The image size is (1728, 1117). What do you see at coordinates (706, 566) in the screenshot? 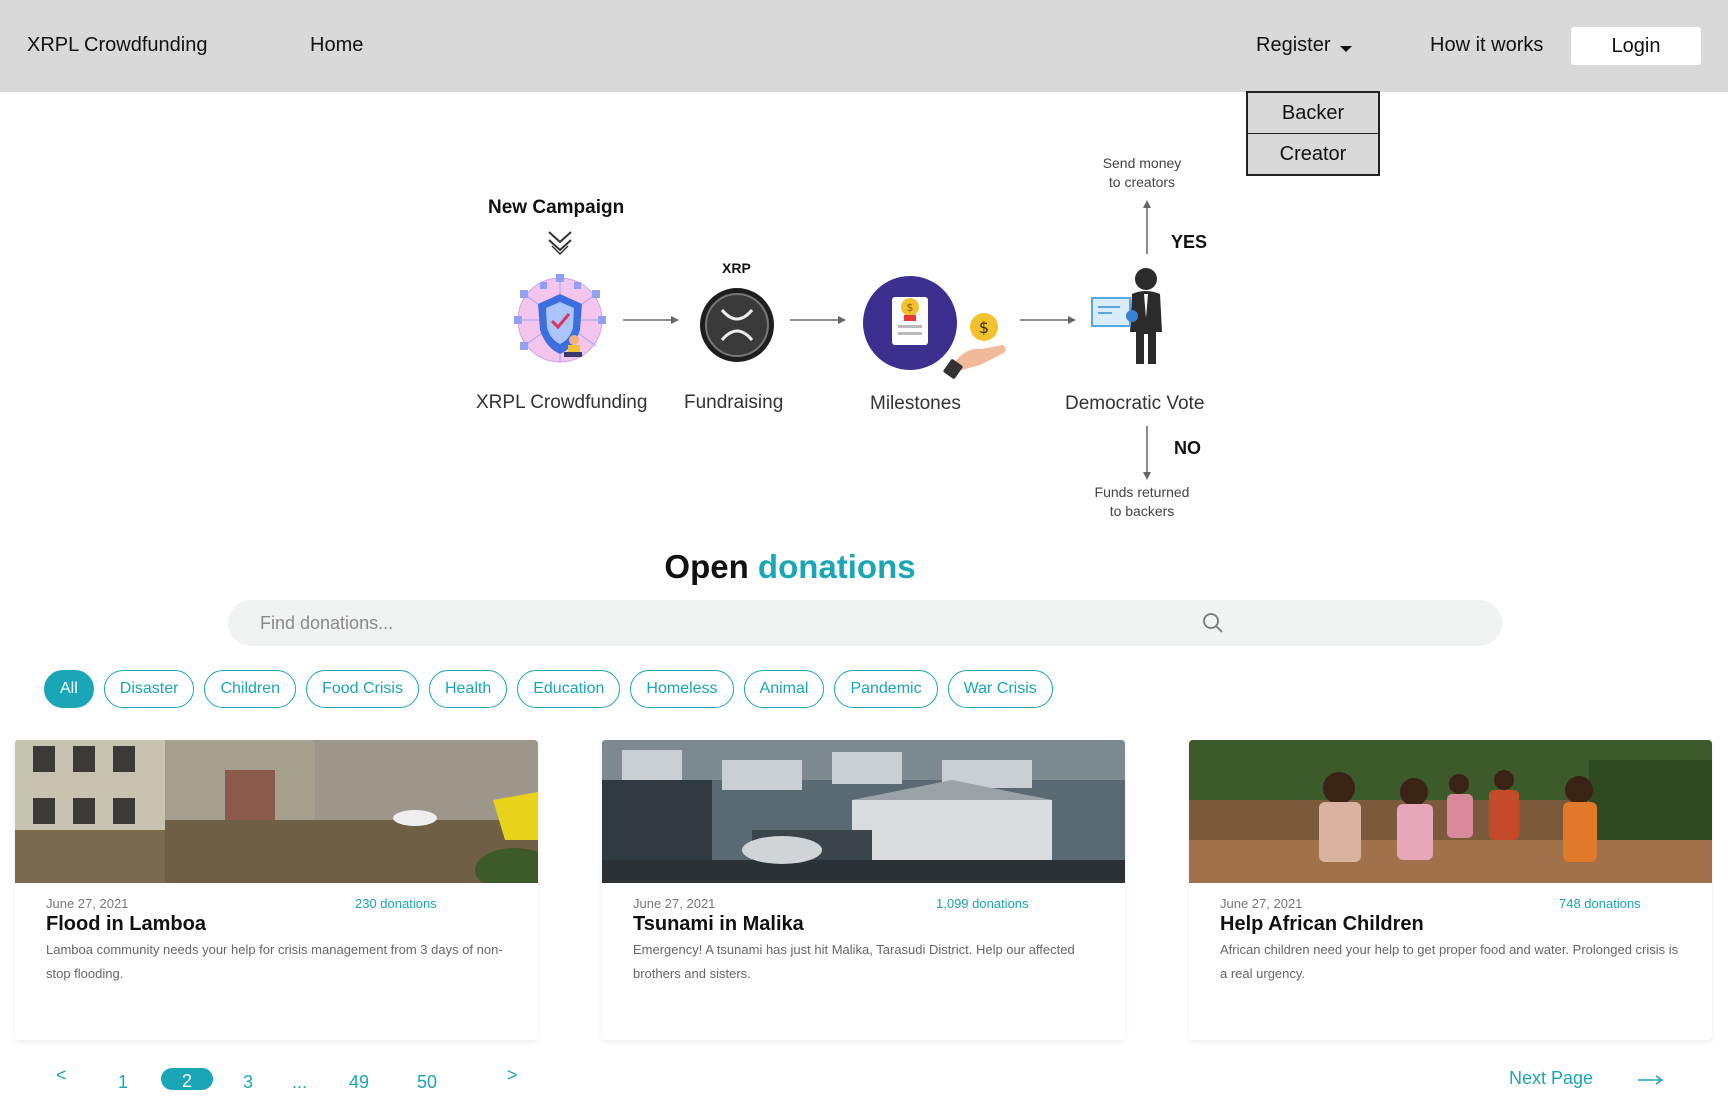
I see `section-title-main: Open` at bounding box center [706, 566].